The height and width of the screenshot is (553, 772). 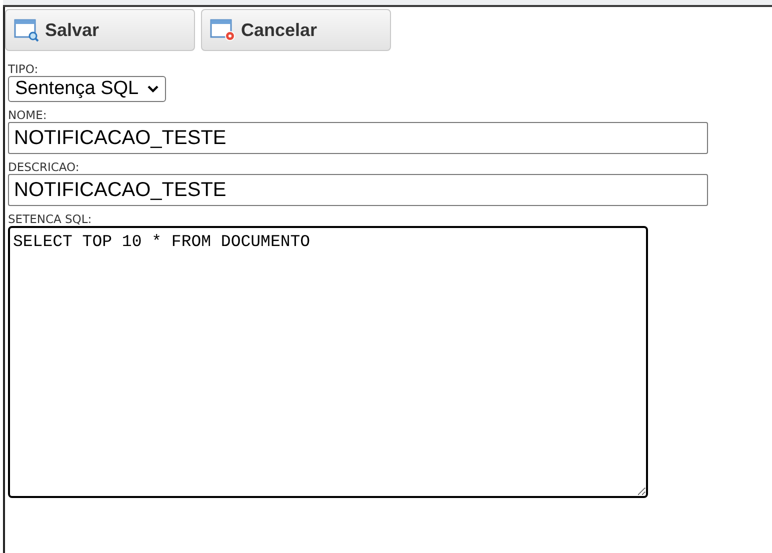 What do you see at coordinates (23, 69) in the screenshot?
I see `field-label: TIPO:` at bounding box center [23, 69].